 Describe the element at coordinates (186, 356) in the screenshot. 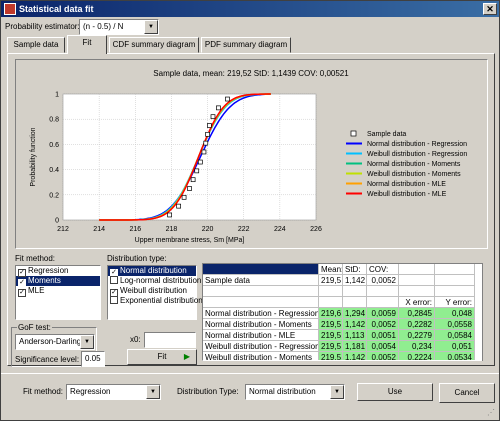

I see `play-icon: ▶` at that location.